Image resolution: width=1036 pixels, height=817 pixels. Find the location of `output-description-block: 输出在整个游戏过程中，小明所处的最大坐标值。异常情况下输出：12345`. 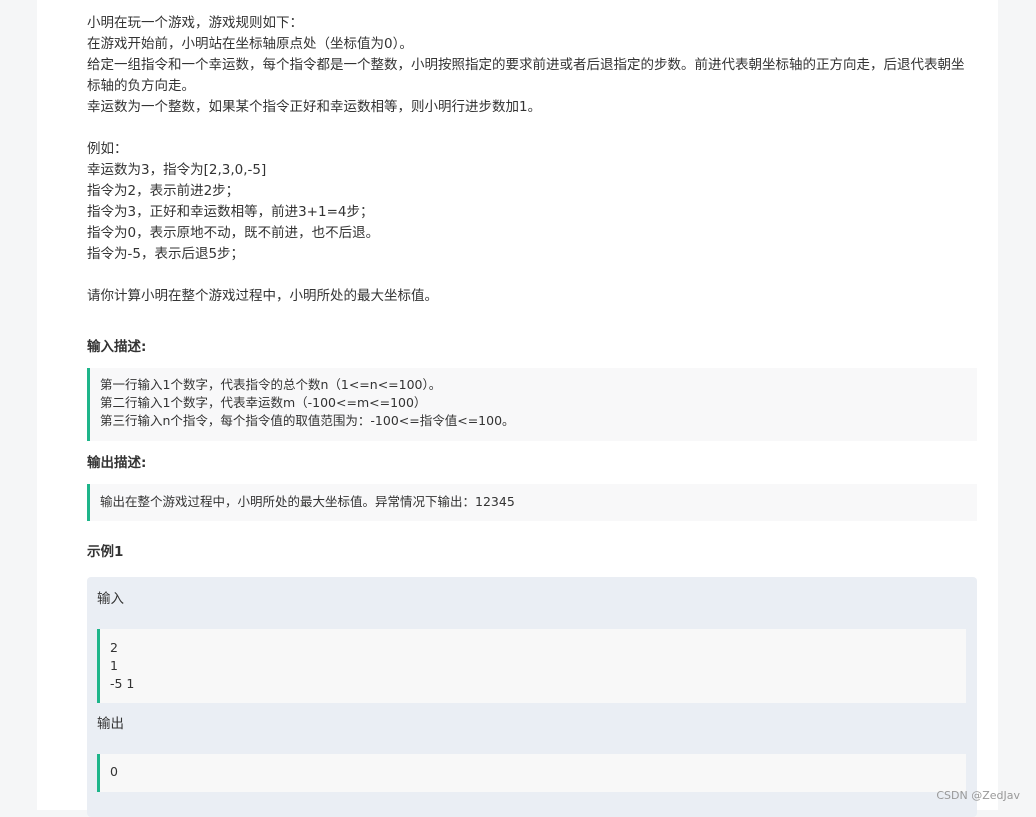

output-description-block: 输出在整个游戏过程中，小明所处的最大坐标值。异常情况下输出：12345 is located at coordinates (532, 502).